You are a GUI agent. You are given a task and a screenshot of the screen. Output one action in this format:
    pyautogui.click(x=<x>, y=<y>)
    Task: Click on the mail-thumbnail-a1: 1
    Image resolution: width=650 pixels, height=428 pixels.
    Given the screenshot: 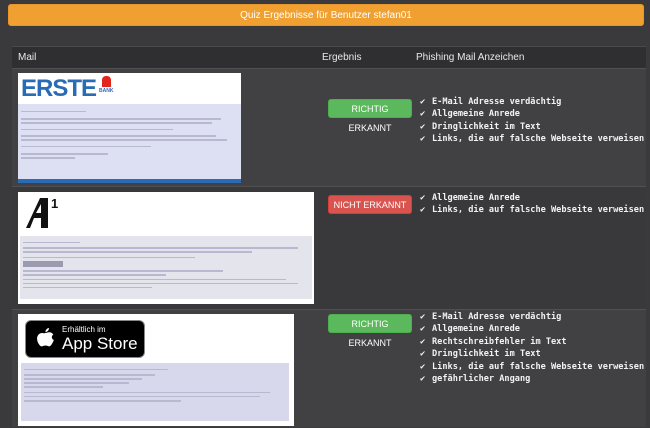 What is the action you would take?
    pyautogui.click(x=166, y=248)
    